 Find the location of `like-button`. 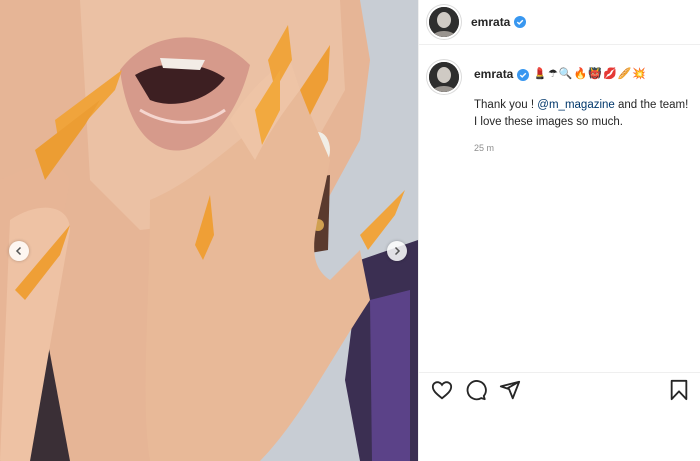

like-button is located at coordinates (442, 392).